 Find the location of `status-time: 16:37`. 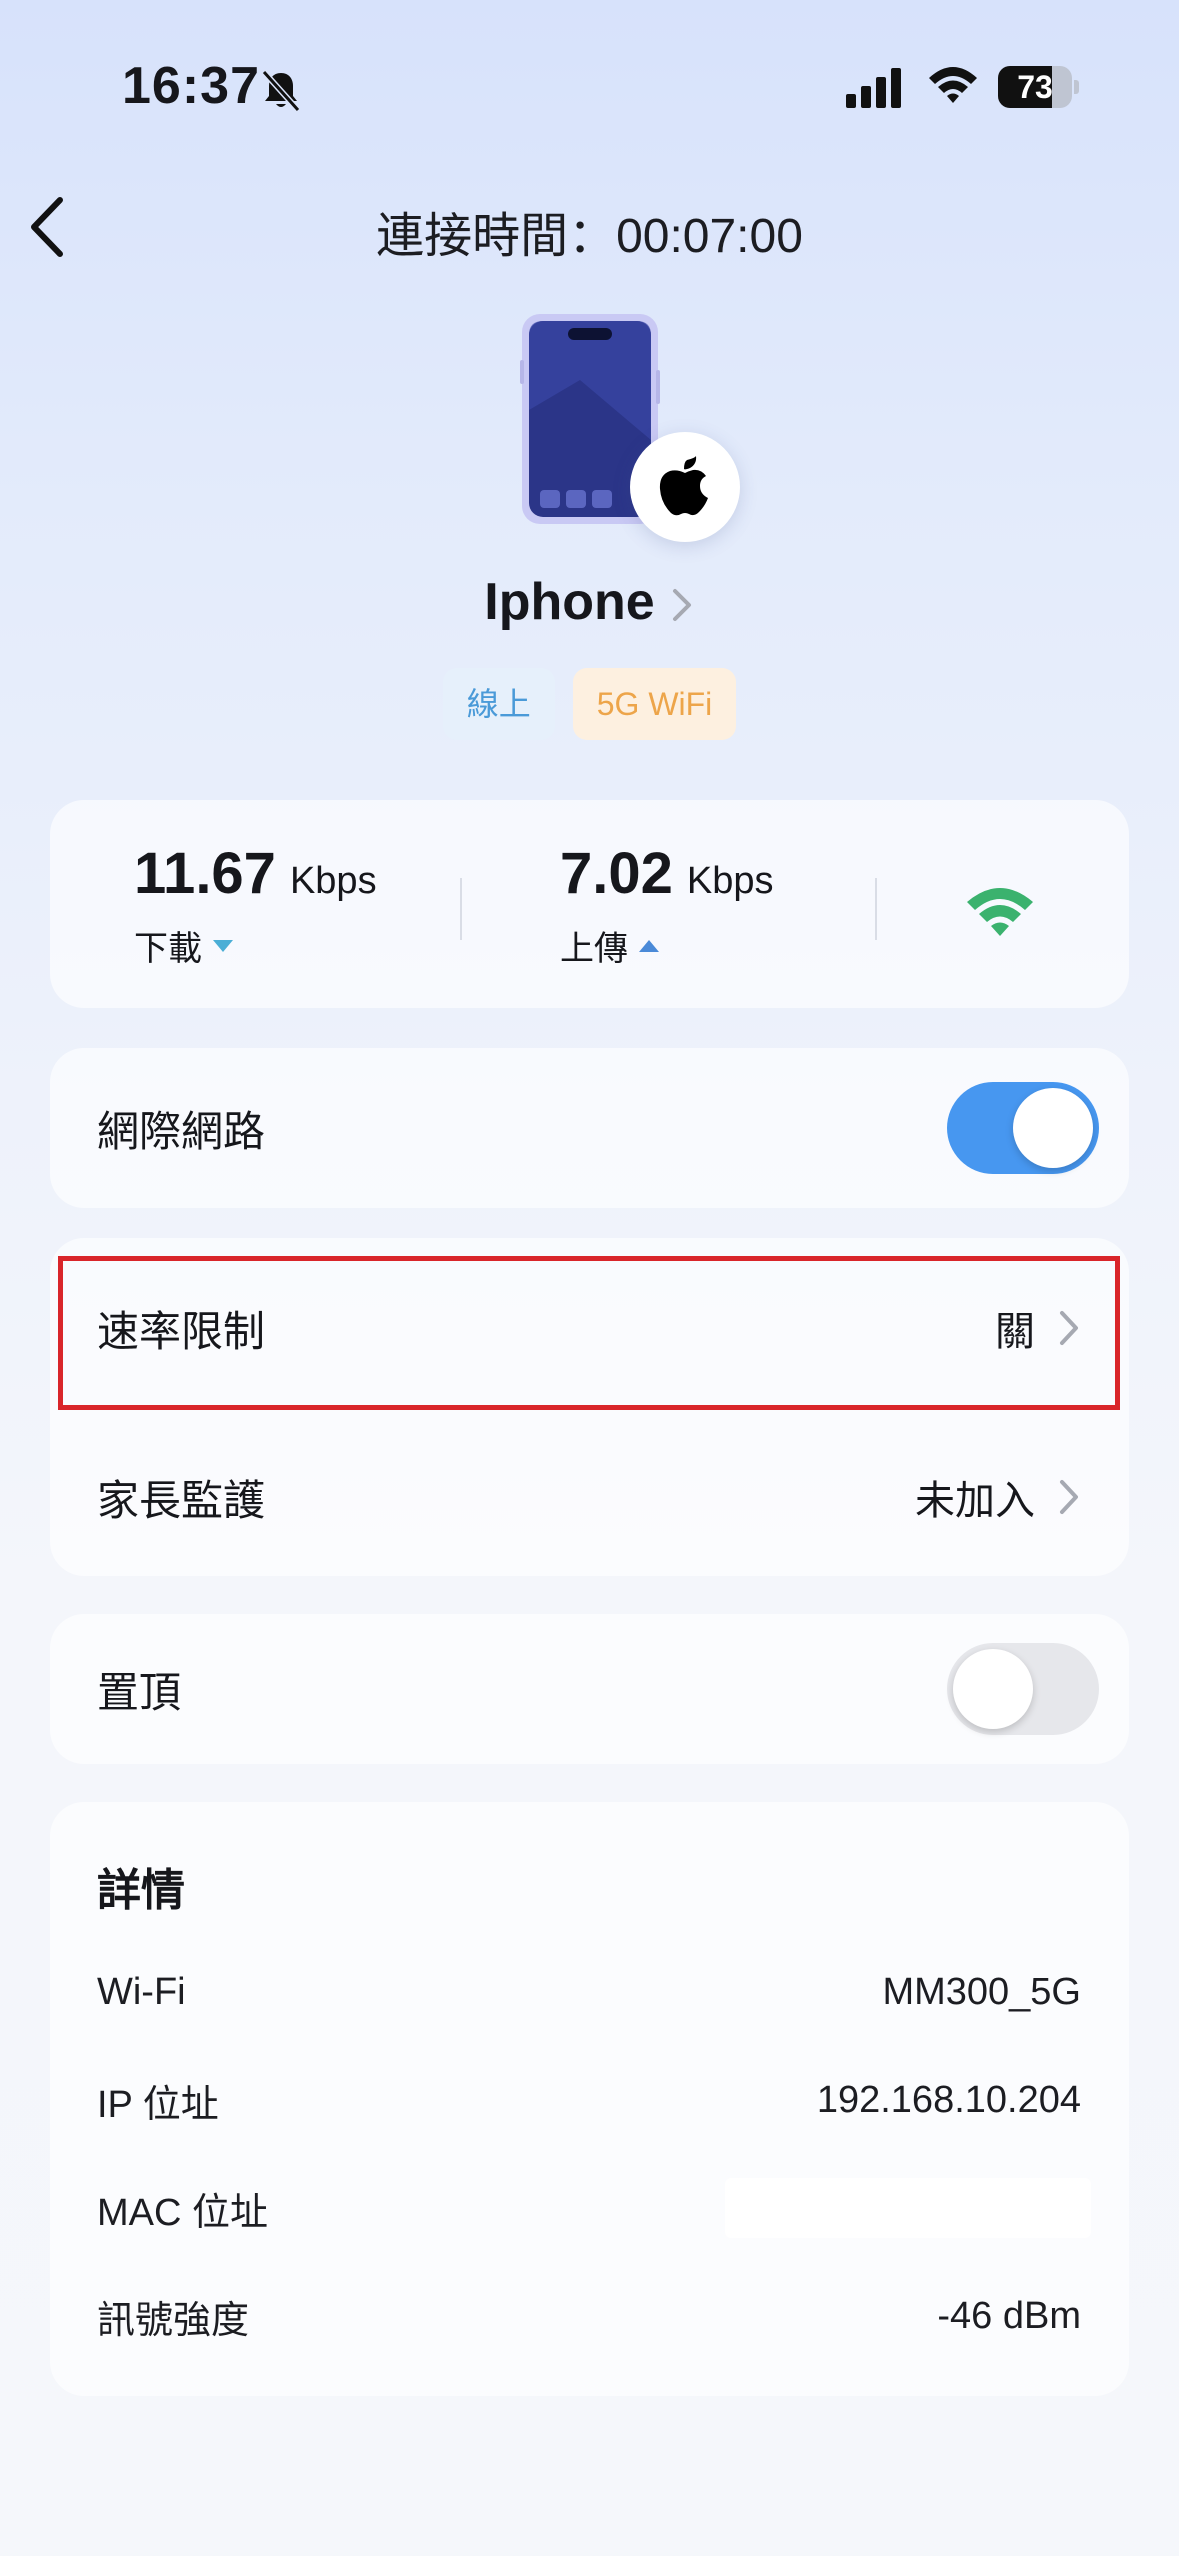

status-time: 16:37 is located at coordinates (191, 86).